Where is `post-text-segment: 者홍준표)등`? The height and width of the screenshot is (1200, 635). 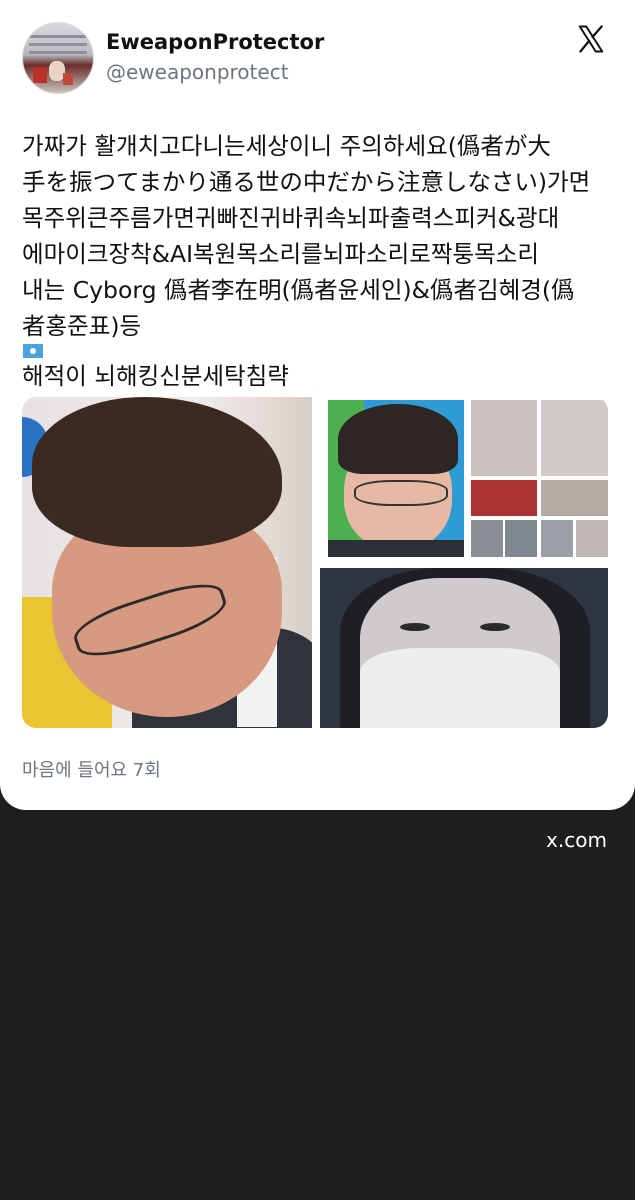
post-text-segment: 者홍준표)등 is located at coordinates (82, 326).